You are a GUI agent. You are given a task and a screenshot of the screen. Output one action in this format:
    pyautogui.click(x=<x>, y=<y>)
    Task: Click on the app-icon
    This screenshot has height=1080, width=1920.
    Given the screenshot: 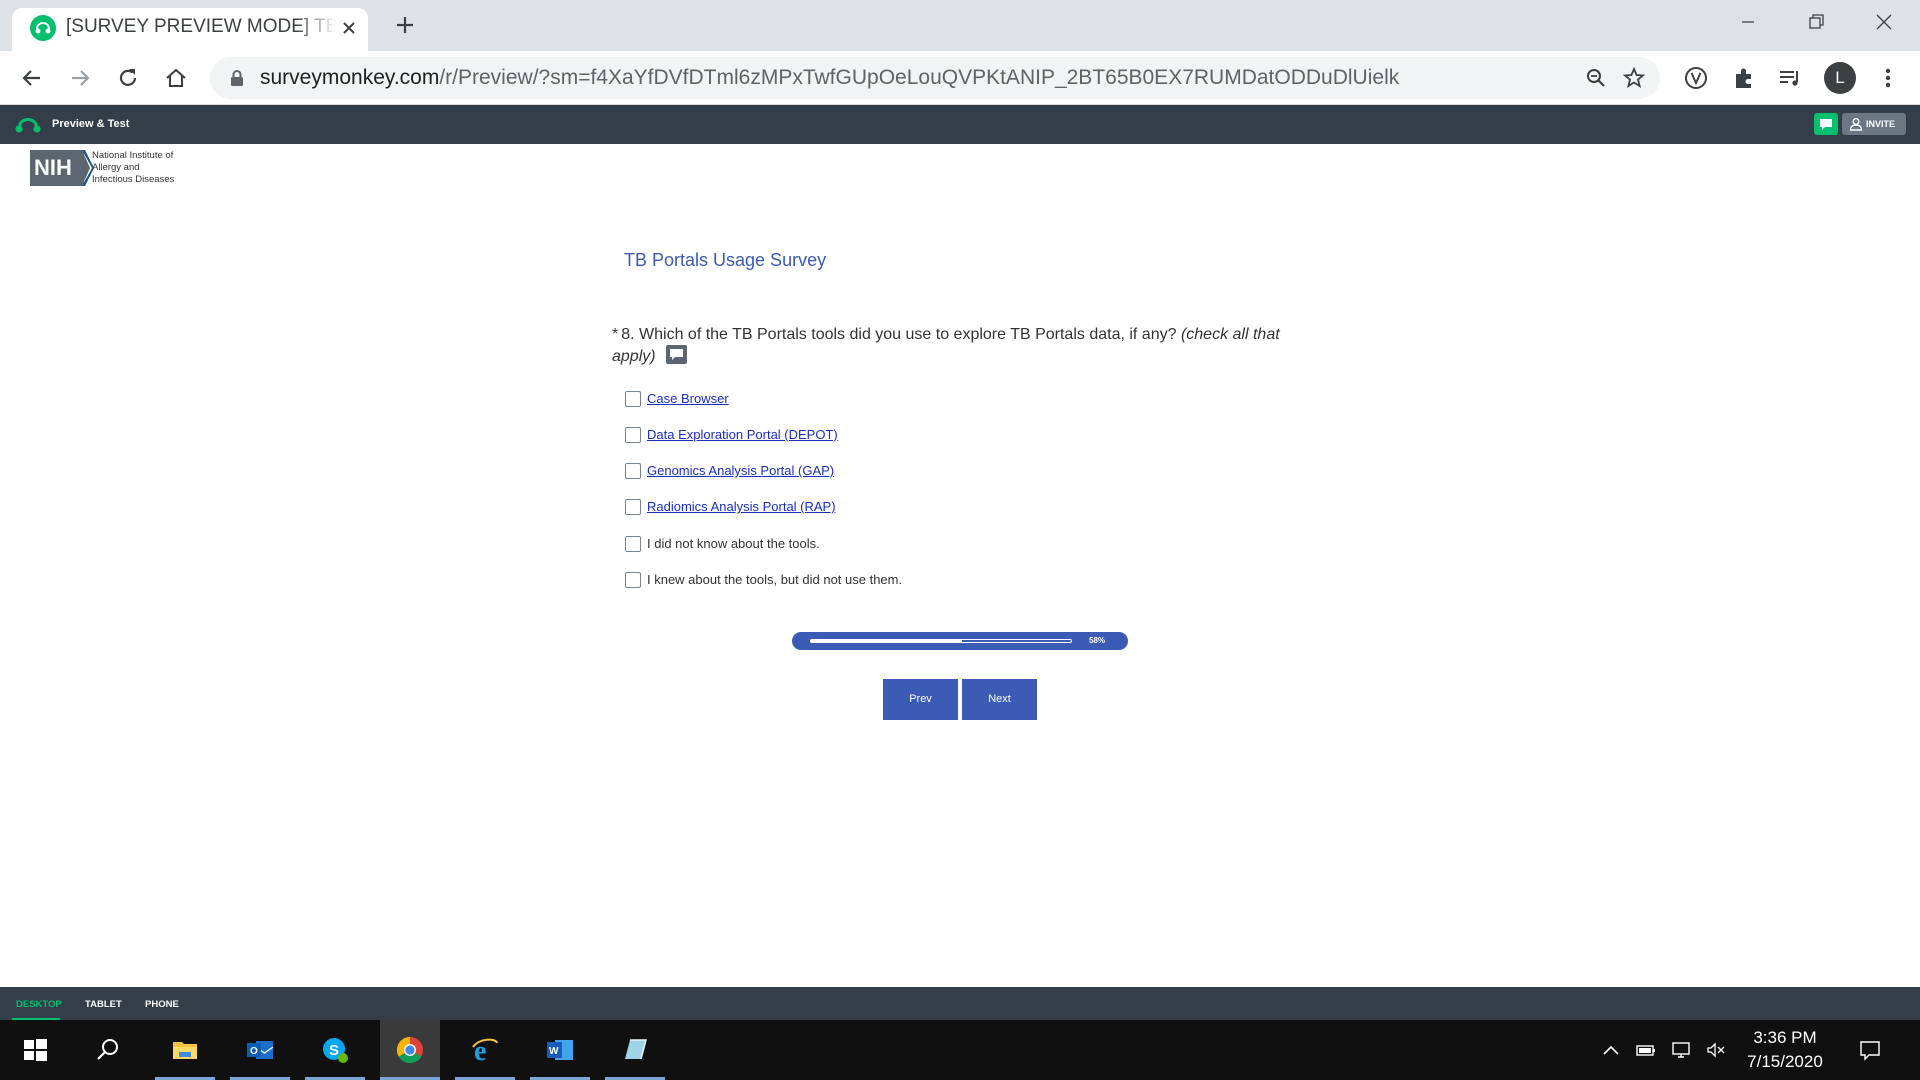 What is the action you would take?
    pyautogui.click(x=636, y=1049)
    